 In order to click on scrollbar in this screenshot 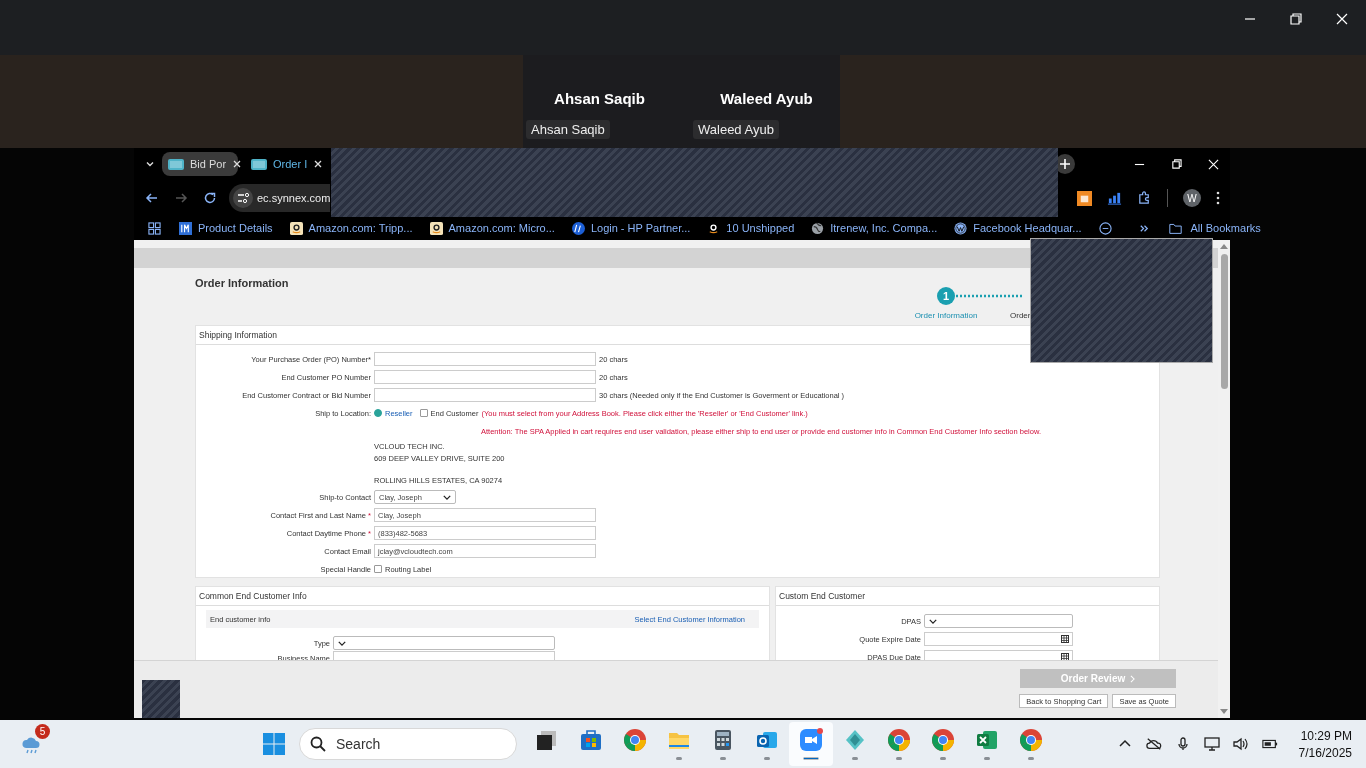, I will do `click(1224, 479)`.